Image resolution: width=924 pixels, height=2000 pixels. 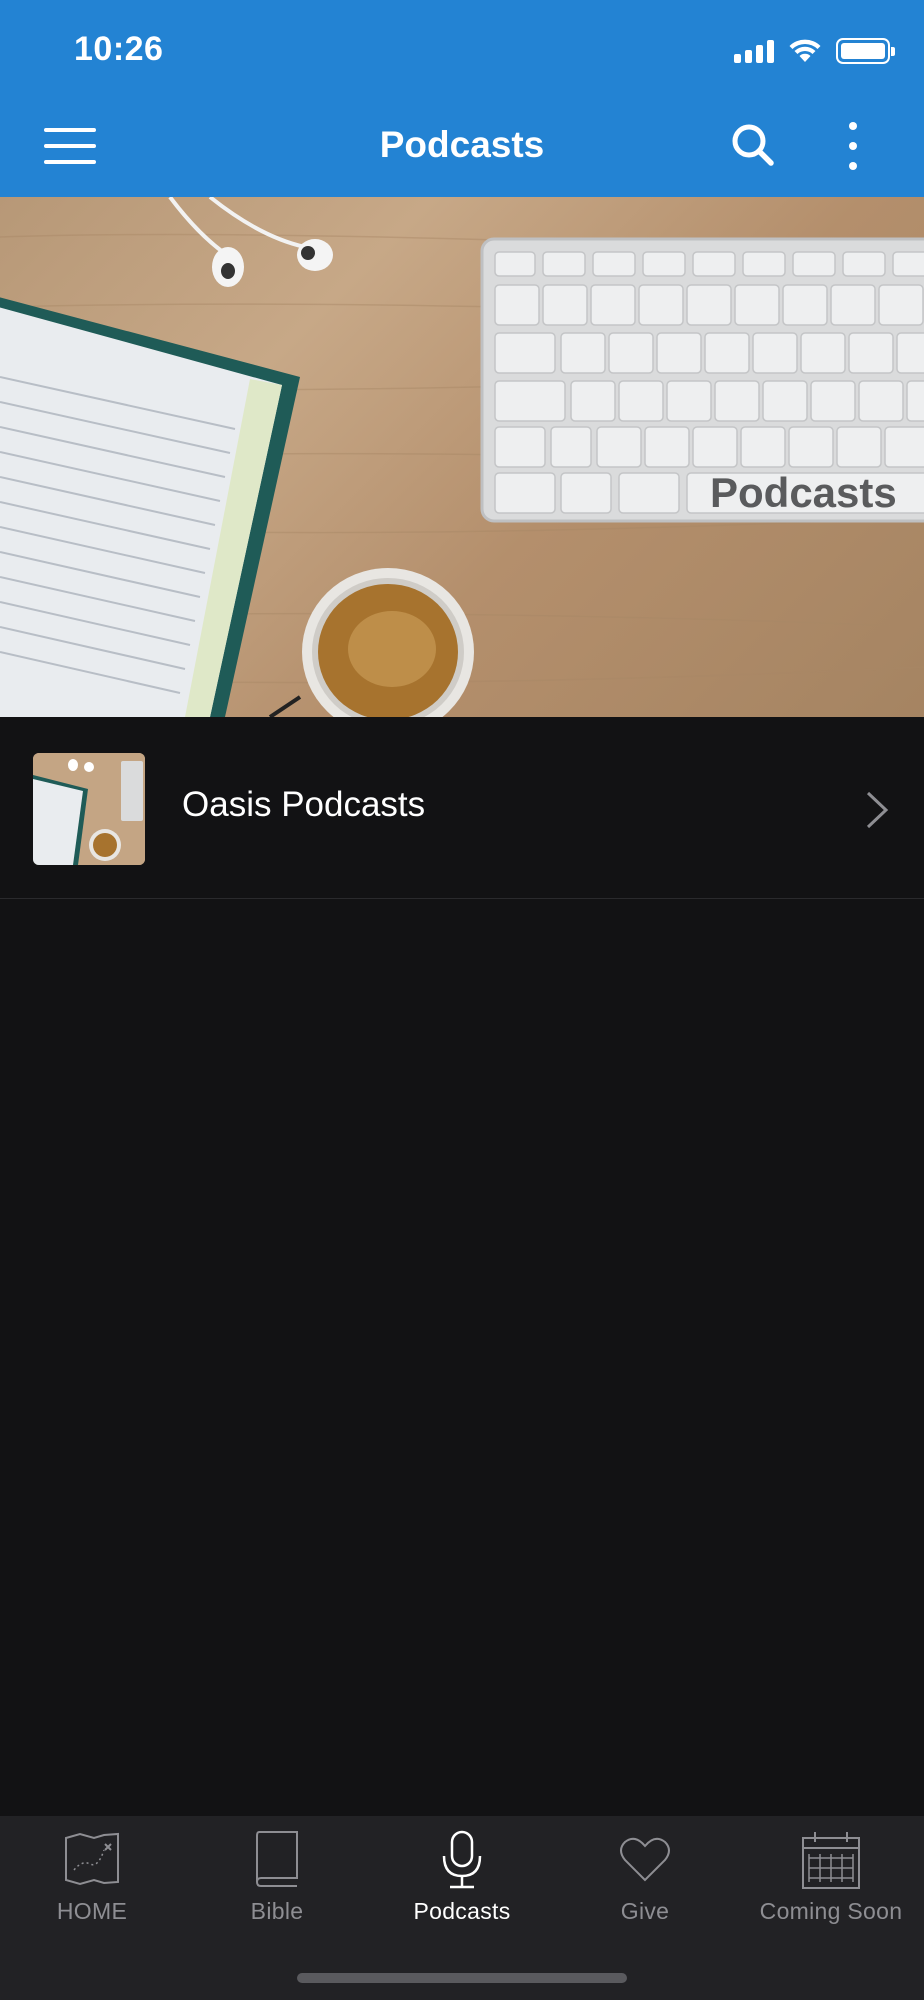 I want to click on app-header: 10:26 Podcasts, so click(x=462, y=98).